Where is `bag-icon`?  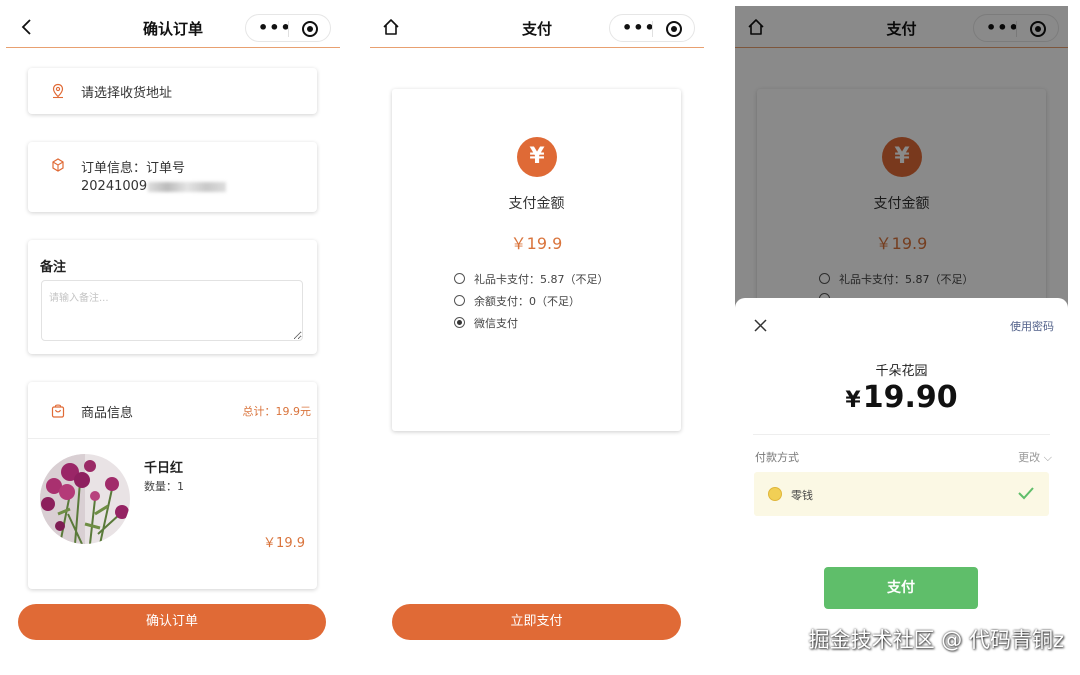
bag-icon is located at coordinates (58, 411).